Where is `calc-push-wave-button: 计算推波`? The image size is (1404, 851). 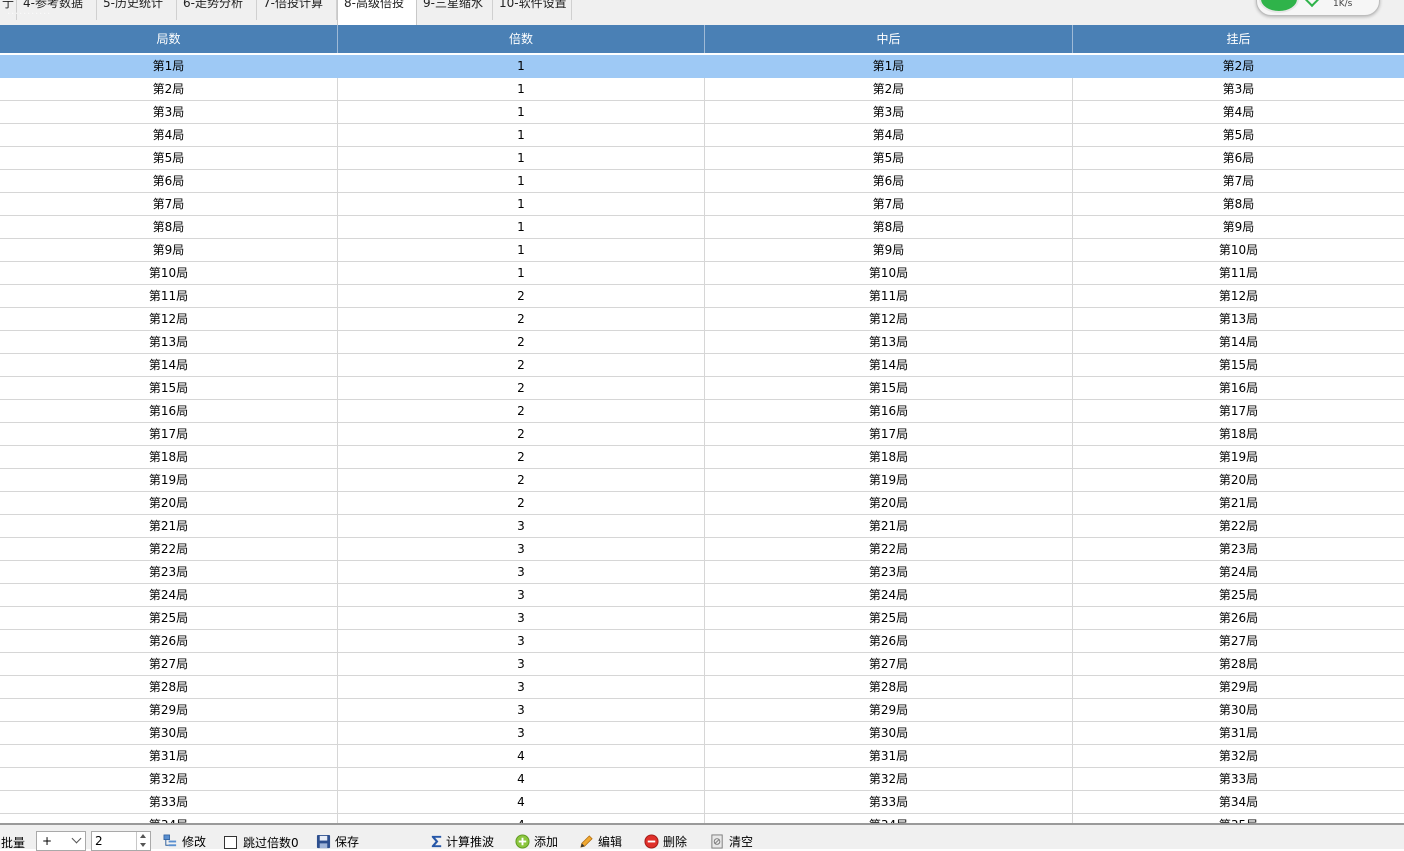
calc-push-wave-button: 计算推波 is located at coordinates (465, 841).